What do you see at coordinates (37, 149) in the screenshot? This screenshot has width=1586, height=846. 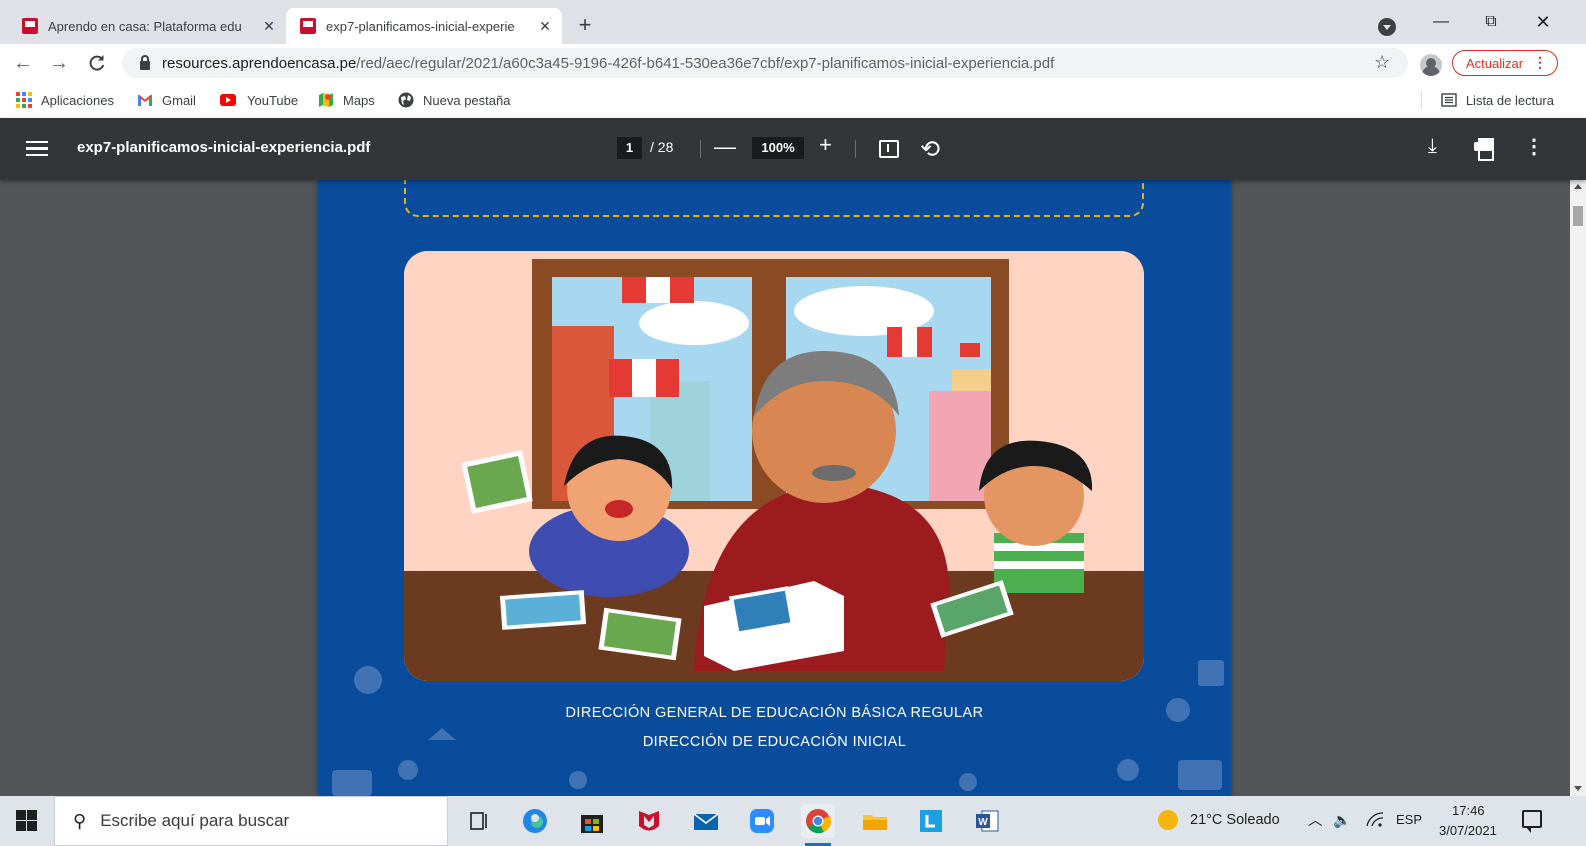 I see `sidebar-menu-icon` at bounding box center [37, 149].